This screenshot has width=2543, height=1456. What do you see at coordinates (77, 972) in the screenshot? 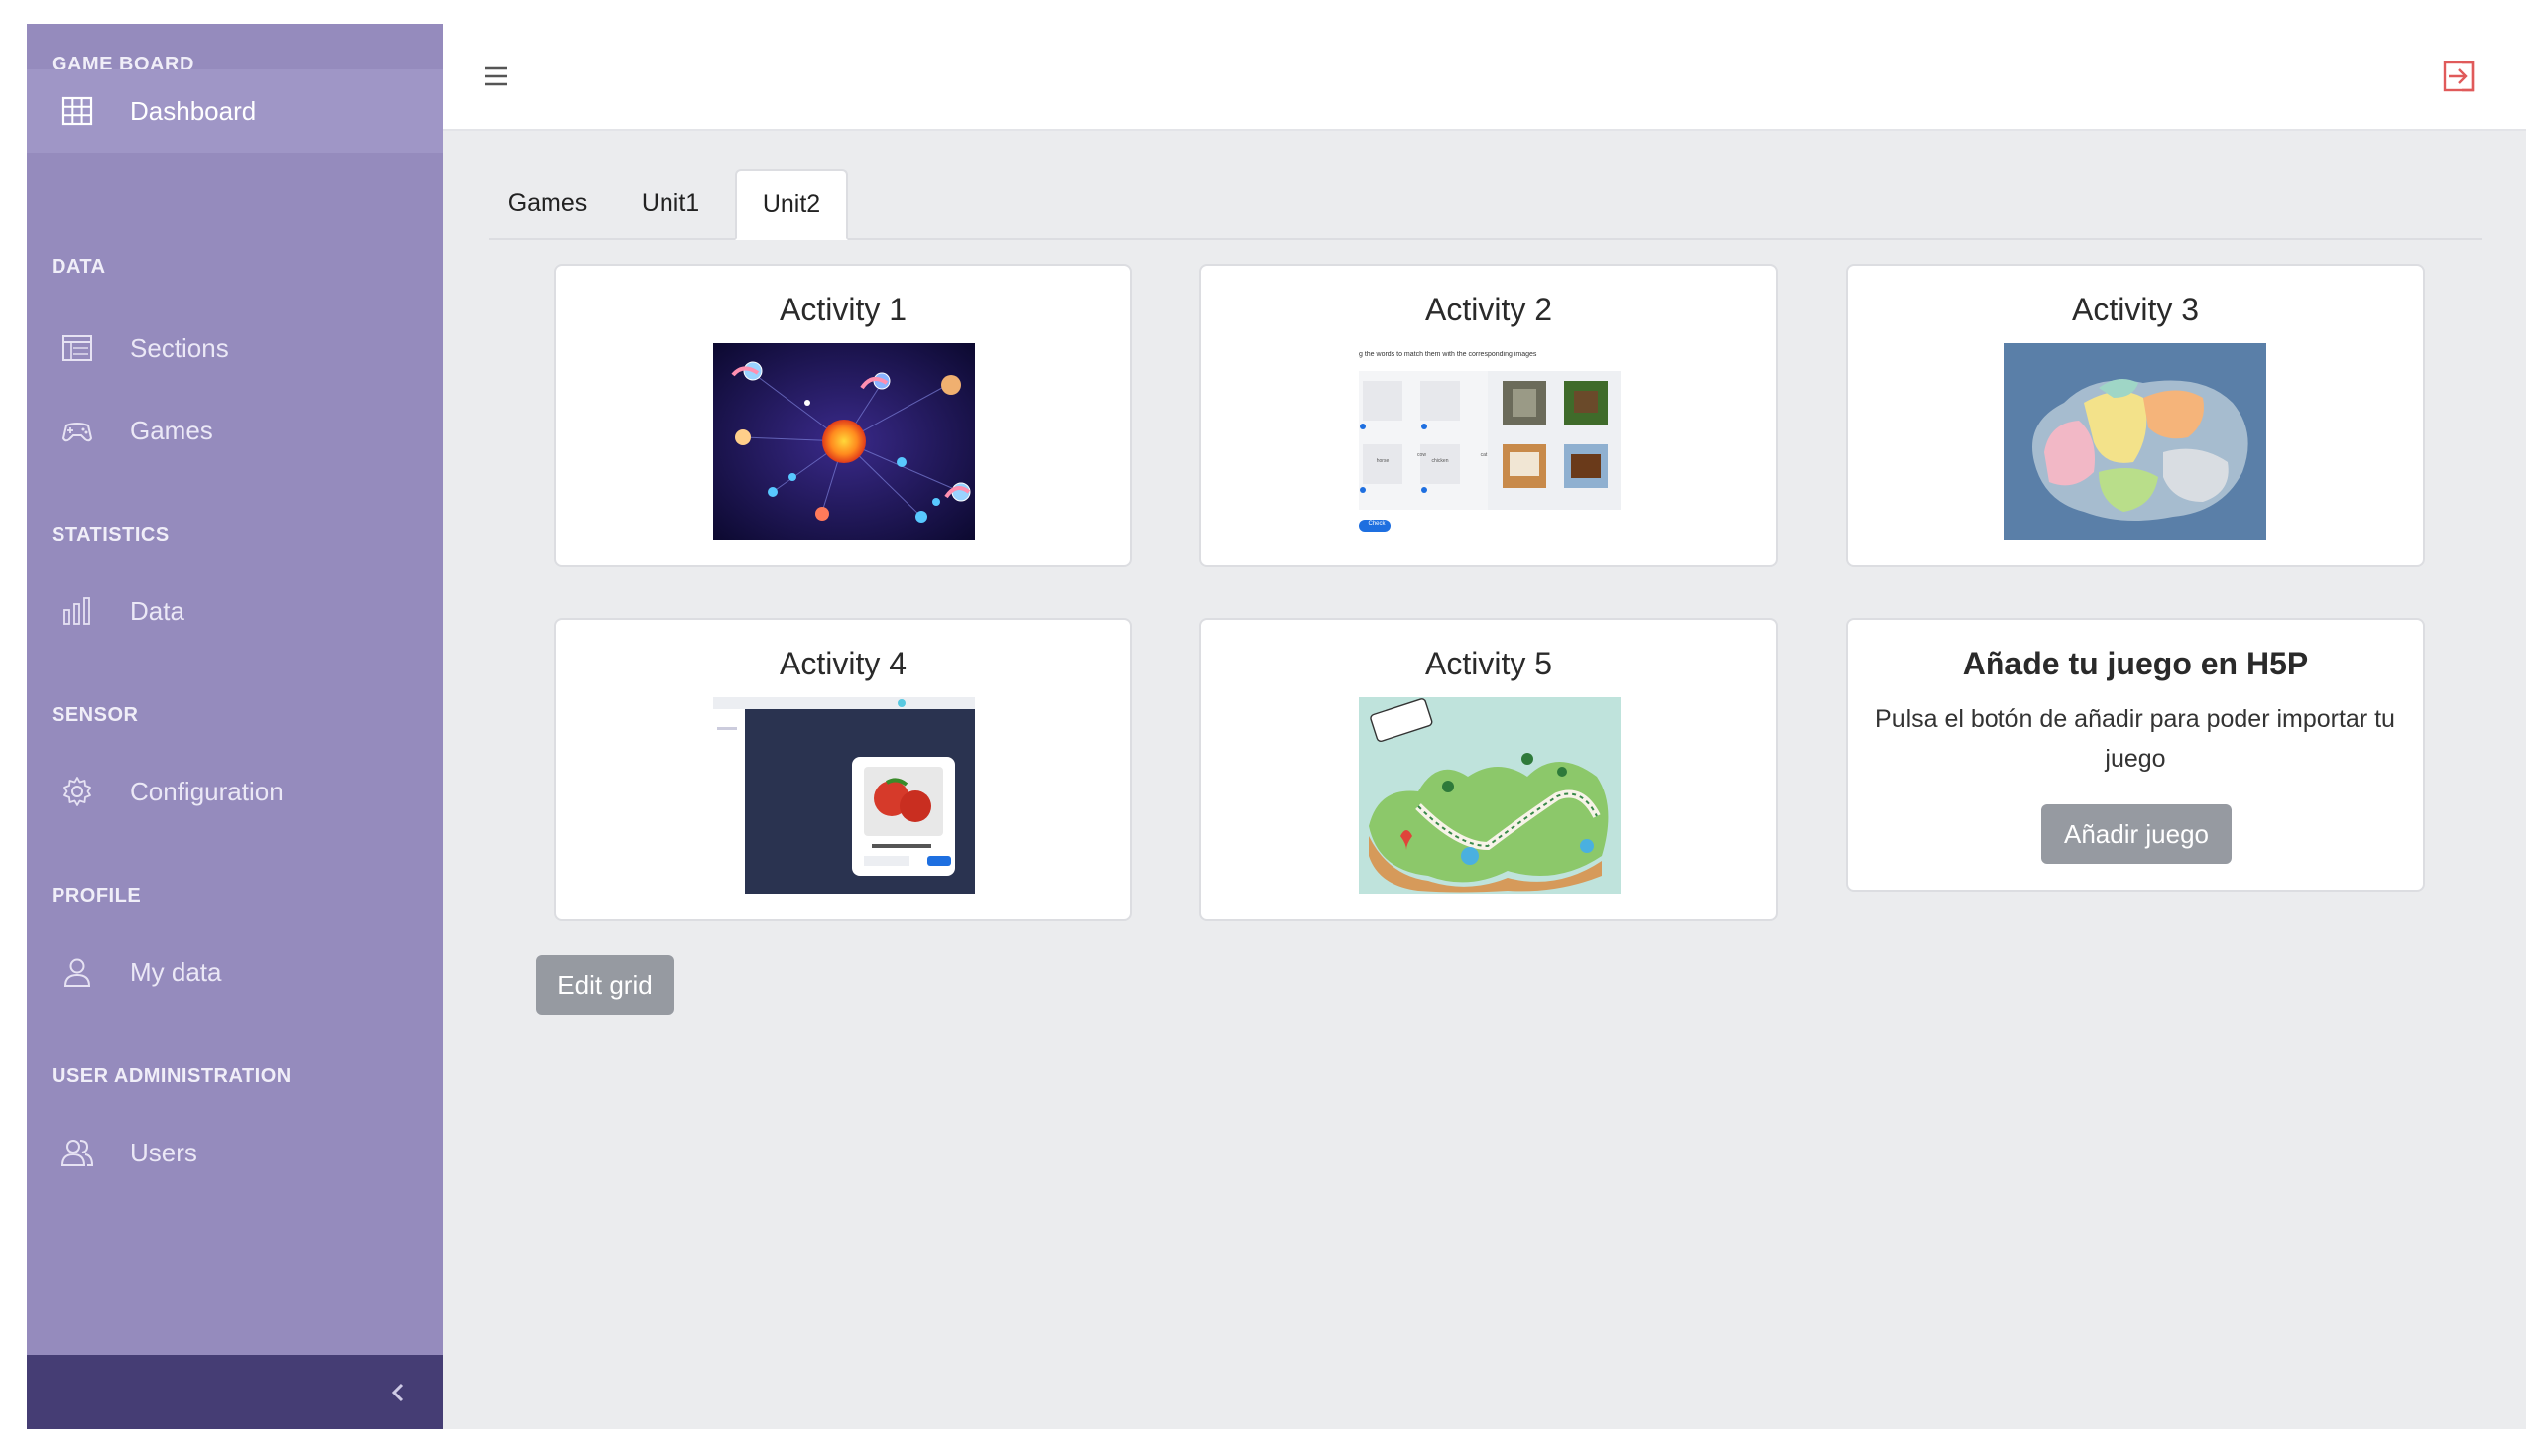
I see `user-icon` at bounding box center [77, 972].